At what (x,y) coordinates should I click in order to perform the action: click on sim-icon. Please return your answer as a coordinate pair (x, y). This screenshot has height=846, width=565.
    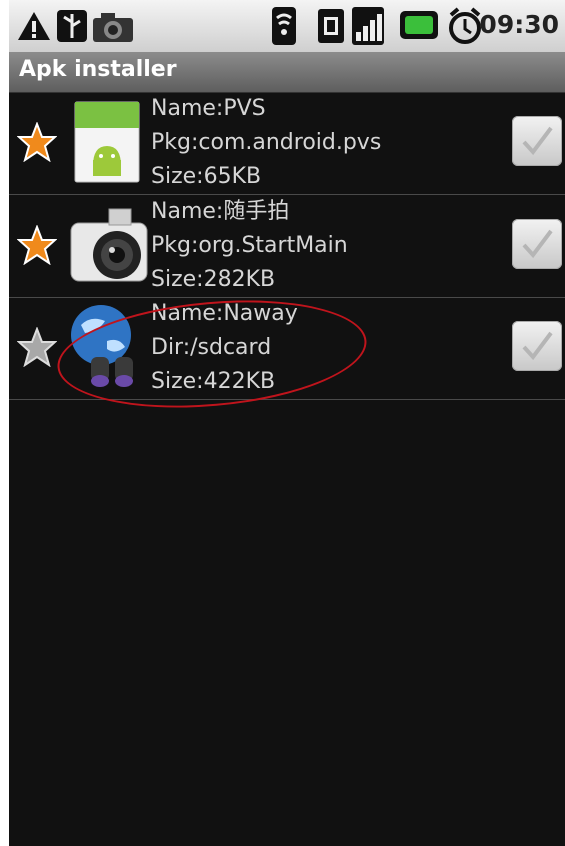
    Looking at the image, I should click on (331, 26).